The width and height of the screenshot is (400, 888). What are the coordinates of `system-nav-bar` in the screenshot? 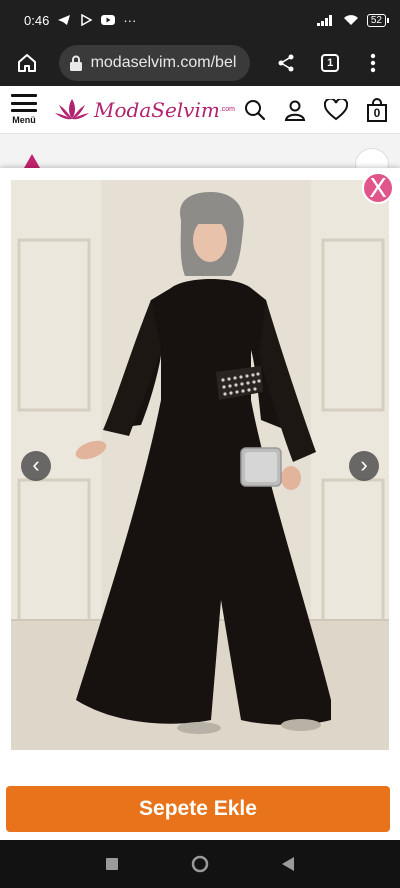 It's located at (200, 864).